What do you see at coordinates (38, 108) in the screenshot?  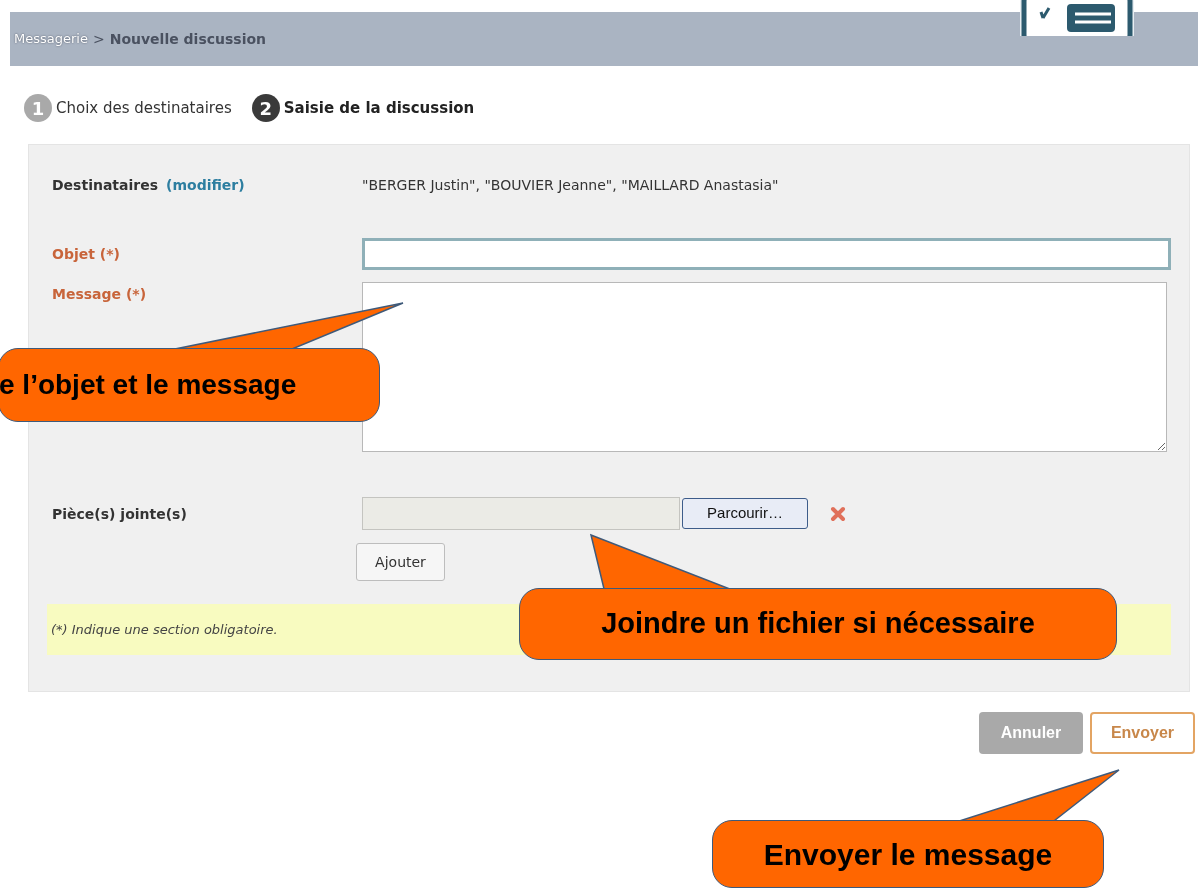 I see `step-number: 1` at bounding box center [38, 108].